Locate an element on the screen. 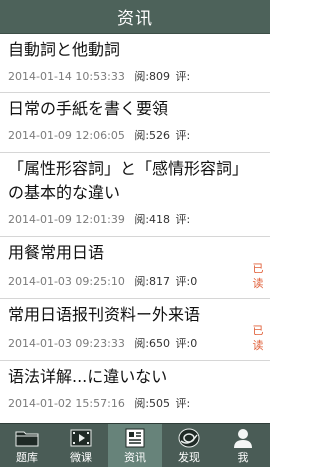  tab-question-bank: 题库 is located at coordinates (27, 445).